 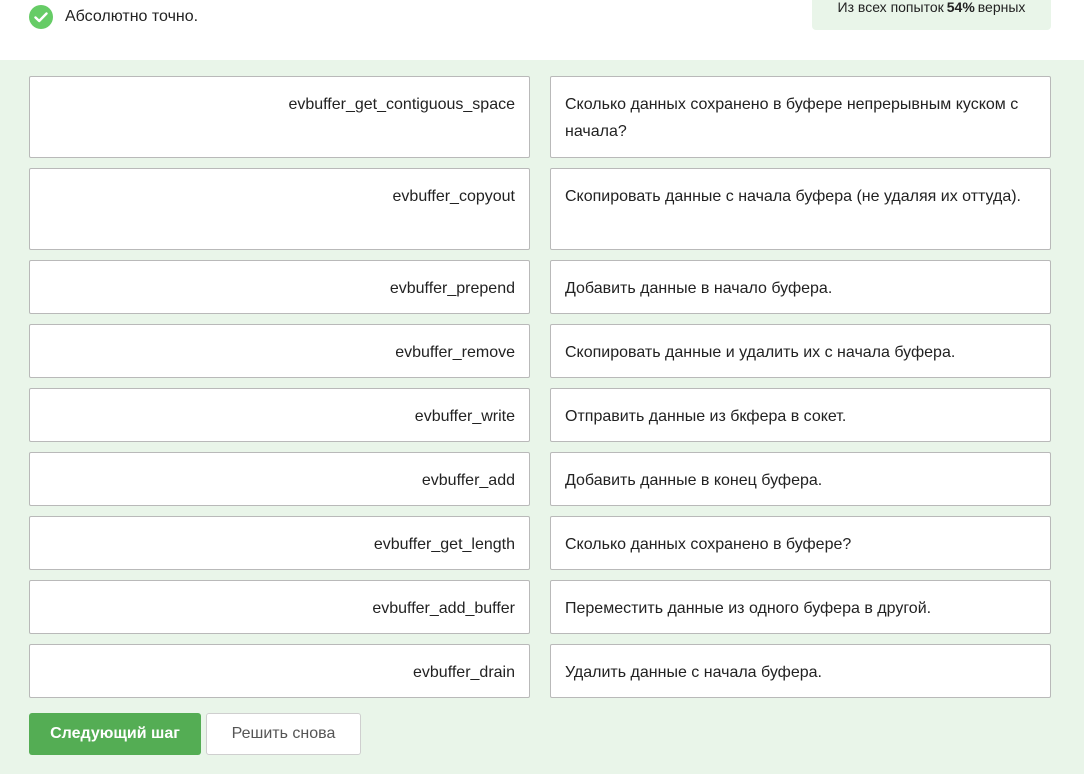 What do you see at coordinates (960, 7) in the screenshot?
I see `attempts-percent: 54%` at bounding box center [960, 7].